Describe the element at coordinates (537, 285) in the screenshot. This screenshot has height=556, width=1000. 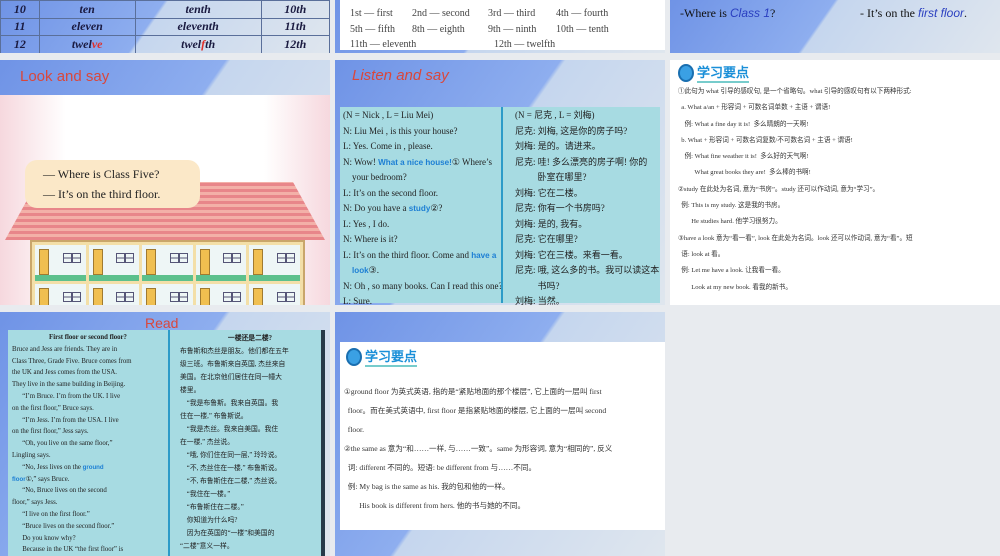
I see `text-line: 书吗?` at that location.